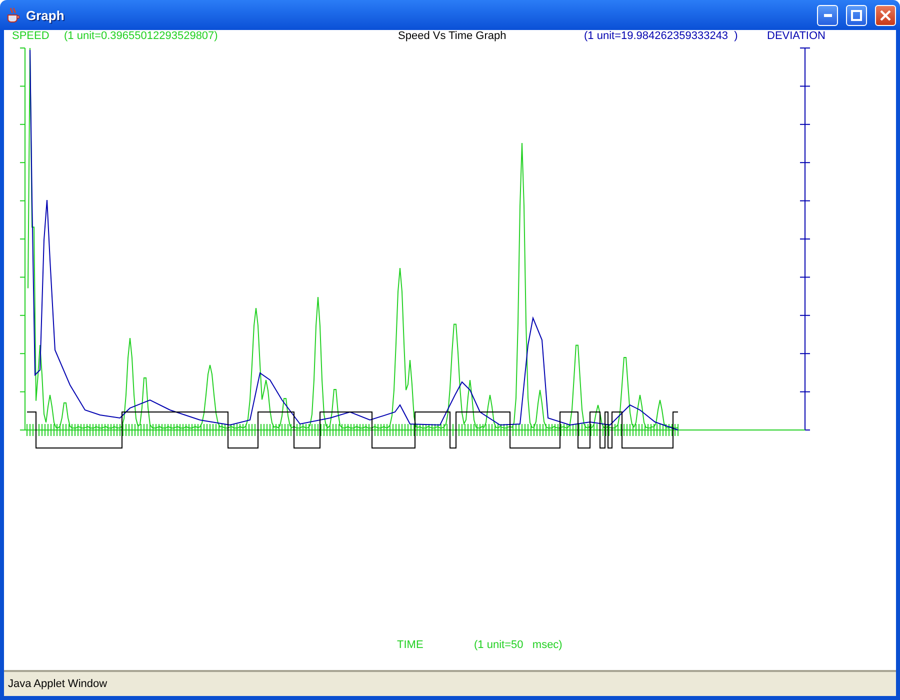 This screenshot has width=900, height=700. Describe the element at coordinates (796, 36) in the screenshot. I see `deviation-axis-label: DEVIATION` at that location.